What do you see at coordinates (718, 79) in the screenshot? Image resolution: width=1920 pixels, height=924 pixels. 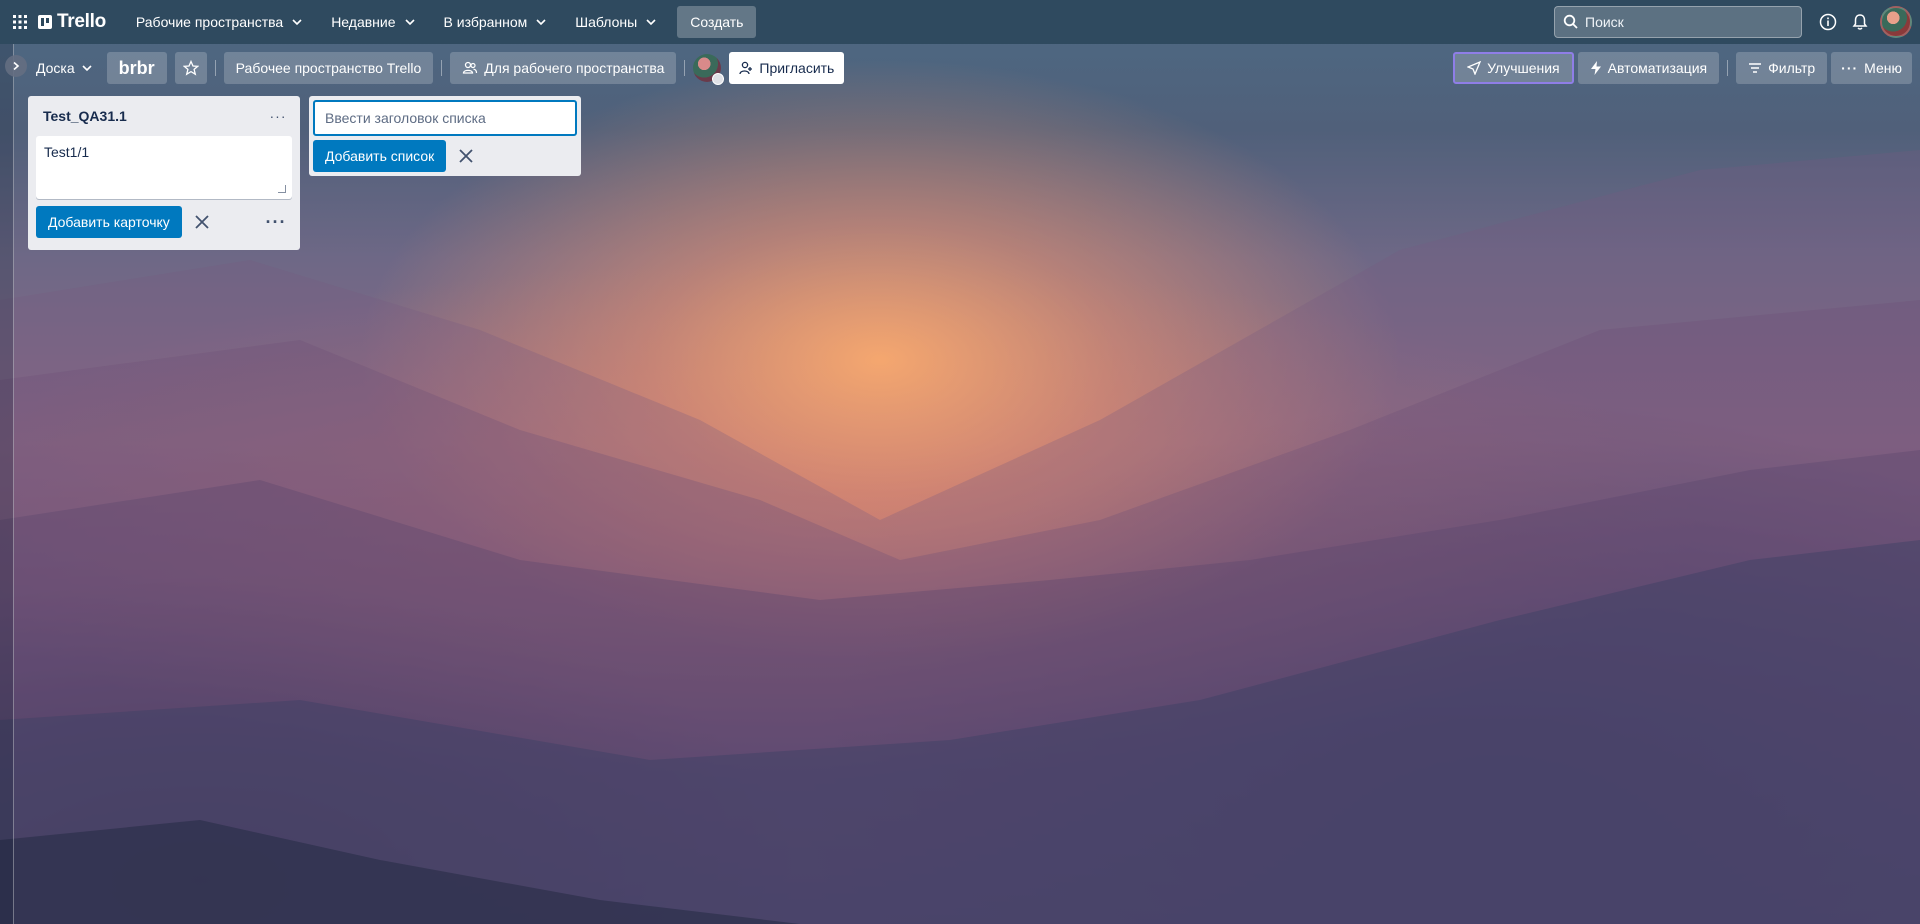 I see `admin-badge-icon` at bounding box center [718, 79].